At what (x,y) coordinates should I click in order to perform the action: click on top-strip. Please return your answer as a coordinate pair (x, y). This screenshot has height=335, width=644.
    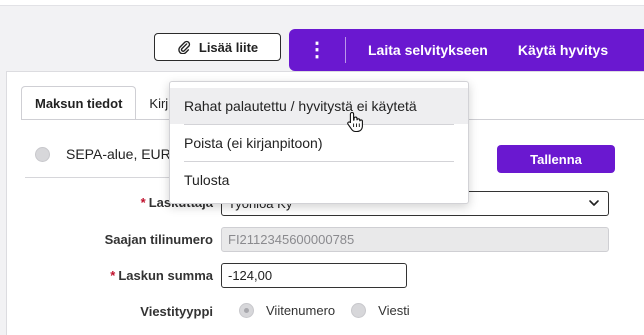
    Looking at the image, I should click on (322, 3).